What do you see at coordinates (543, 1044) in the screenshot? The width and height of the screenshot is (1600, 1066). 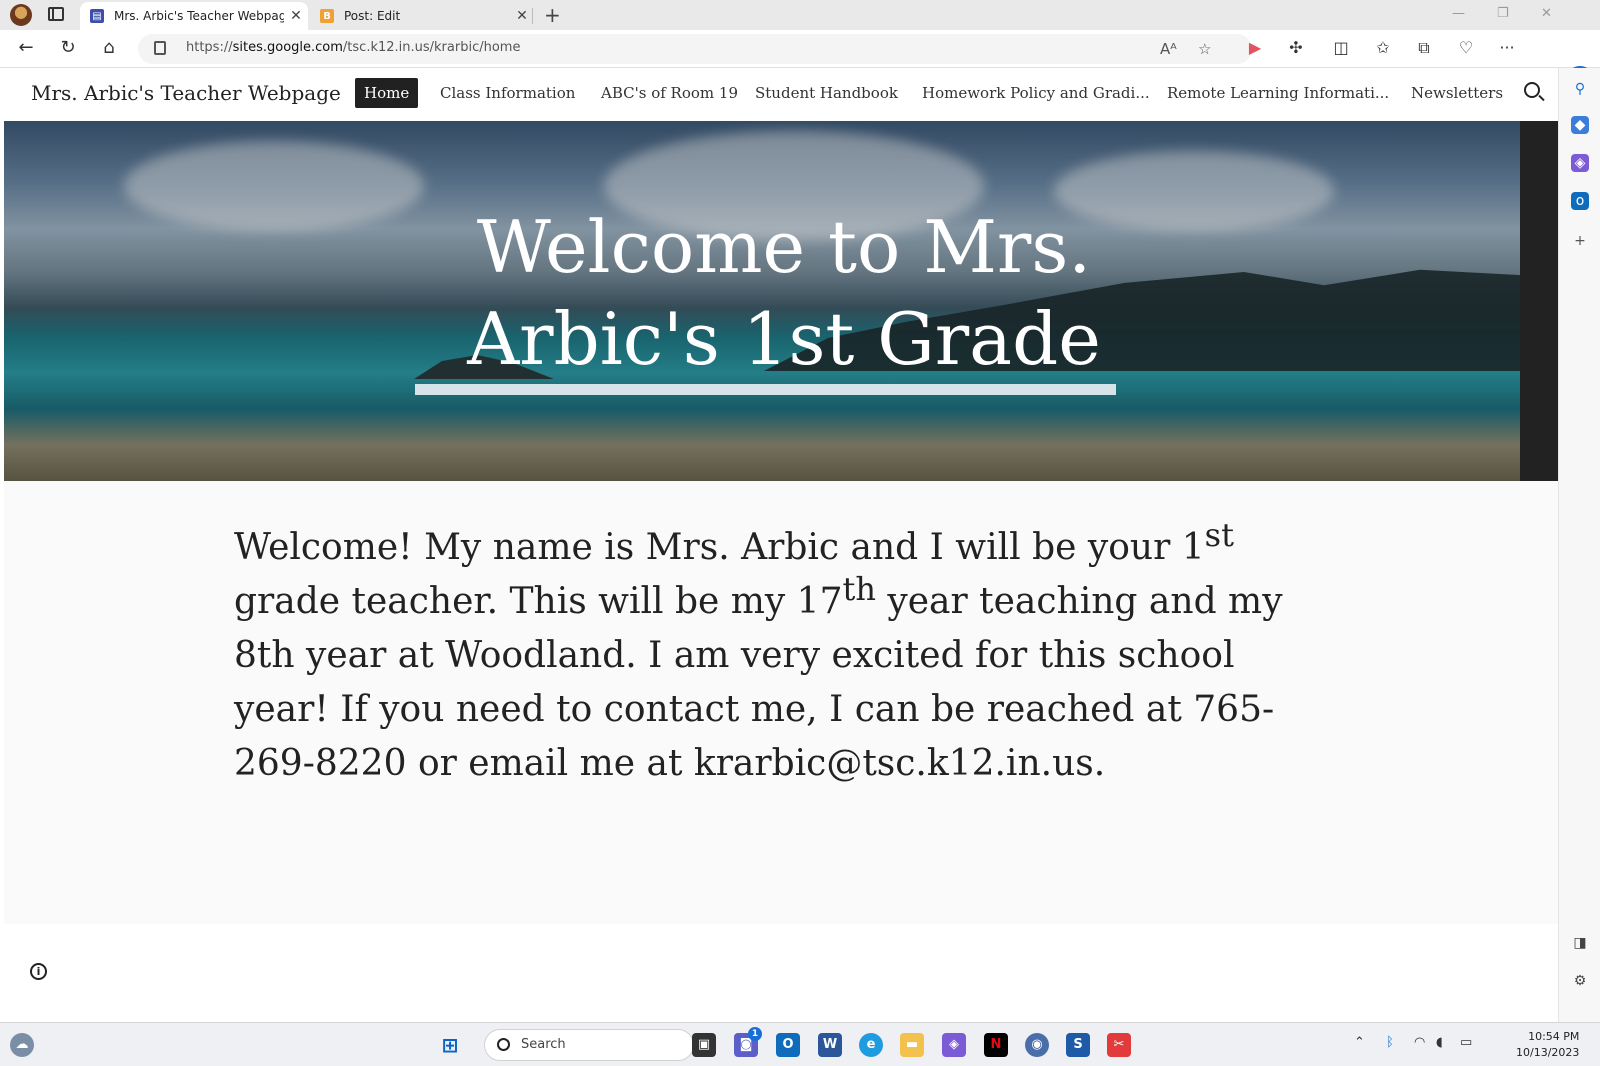 I see `taskbar-search-label: Search` at bounding box center [543, 1044].